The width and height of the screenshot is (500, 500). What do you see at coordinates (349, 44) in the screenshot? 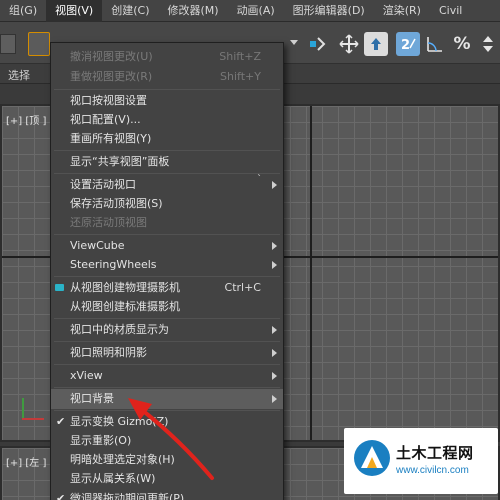
I see `move-icon` at bounding box center [349, 44].